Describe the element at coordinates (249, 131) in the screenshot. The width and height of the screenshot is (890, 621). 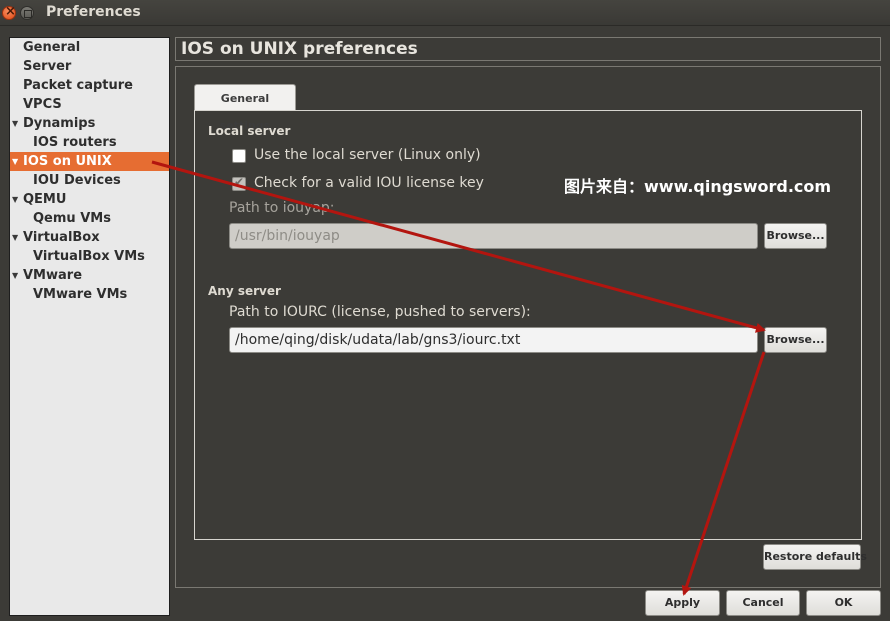
I see `local-server-heading: Local server` at that location.